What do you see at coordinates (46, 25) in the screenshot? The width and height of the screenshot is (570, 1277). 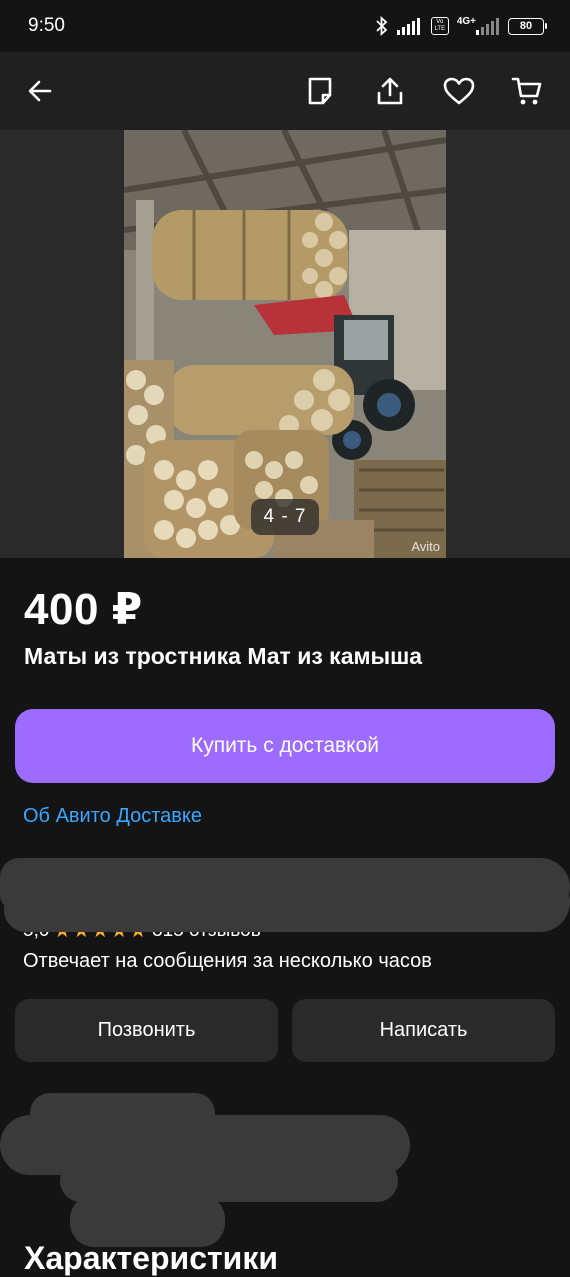 I see `status-time: 9:50` at bounding box center [46, 25].